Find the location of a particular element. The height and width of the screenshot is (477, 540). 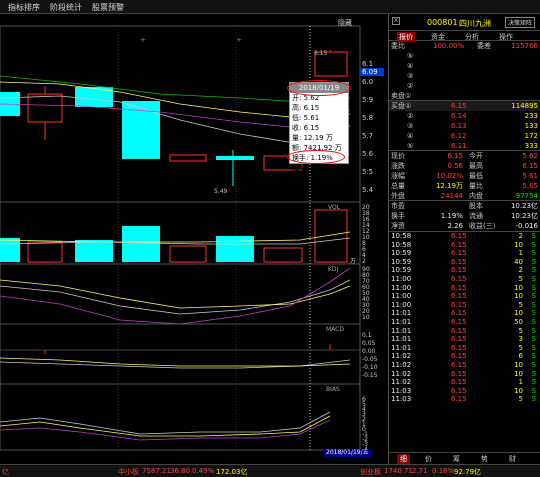

macd-tick: 0.1 is located at coordinates (367, 335).